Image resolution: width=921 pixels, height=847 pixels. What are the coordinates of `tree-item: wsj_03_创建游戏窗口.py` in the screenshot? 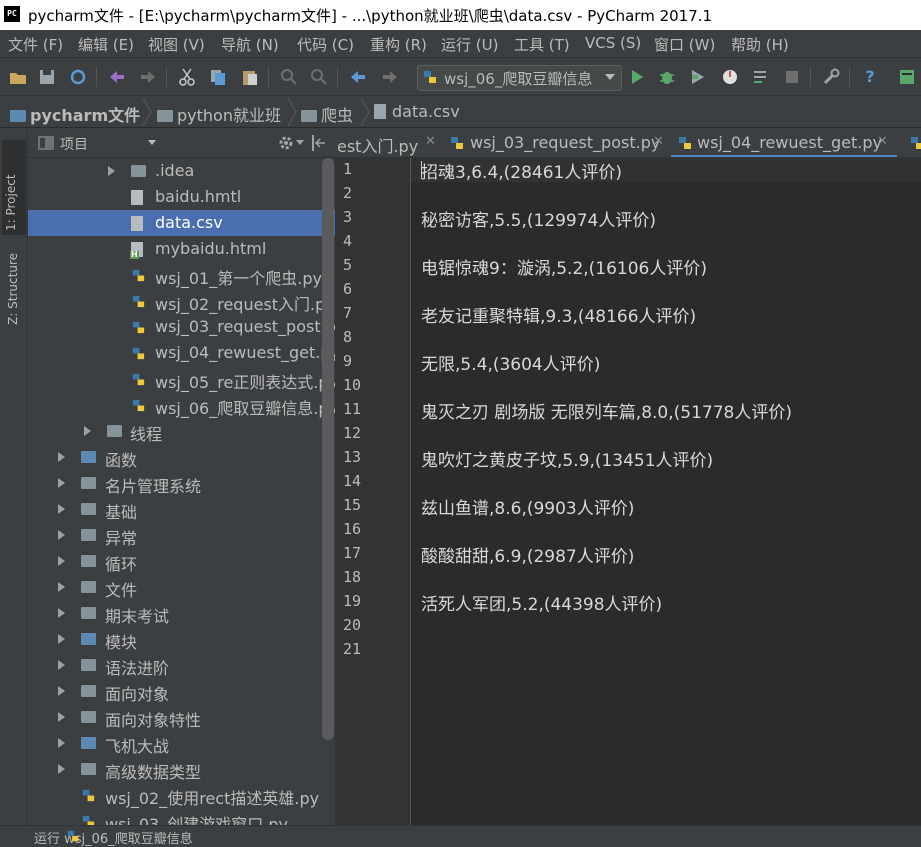 It's located at (181, 816).